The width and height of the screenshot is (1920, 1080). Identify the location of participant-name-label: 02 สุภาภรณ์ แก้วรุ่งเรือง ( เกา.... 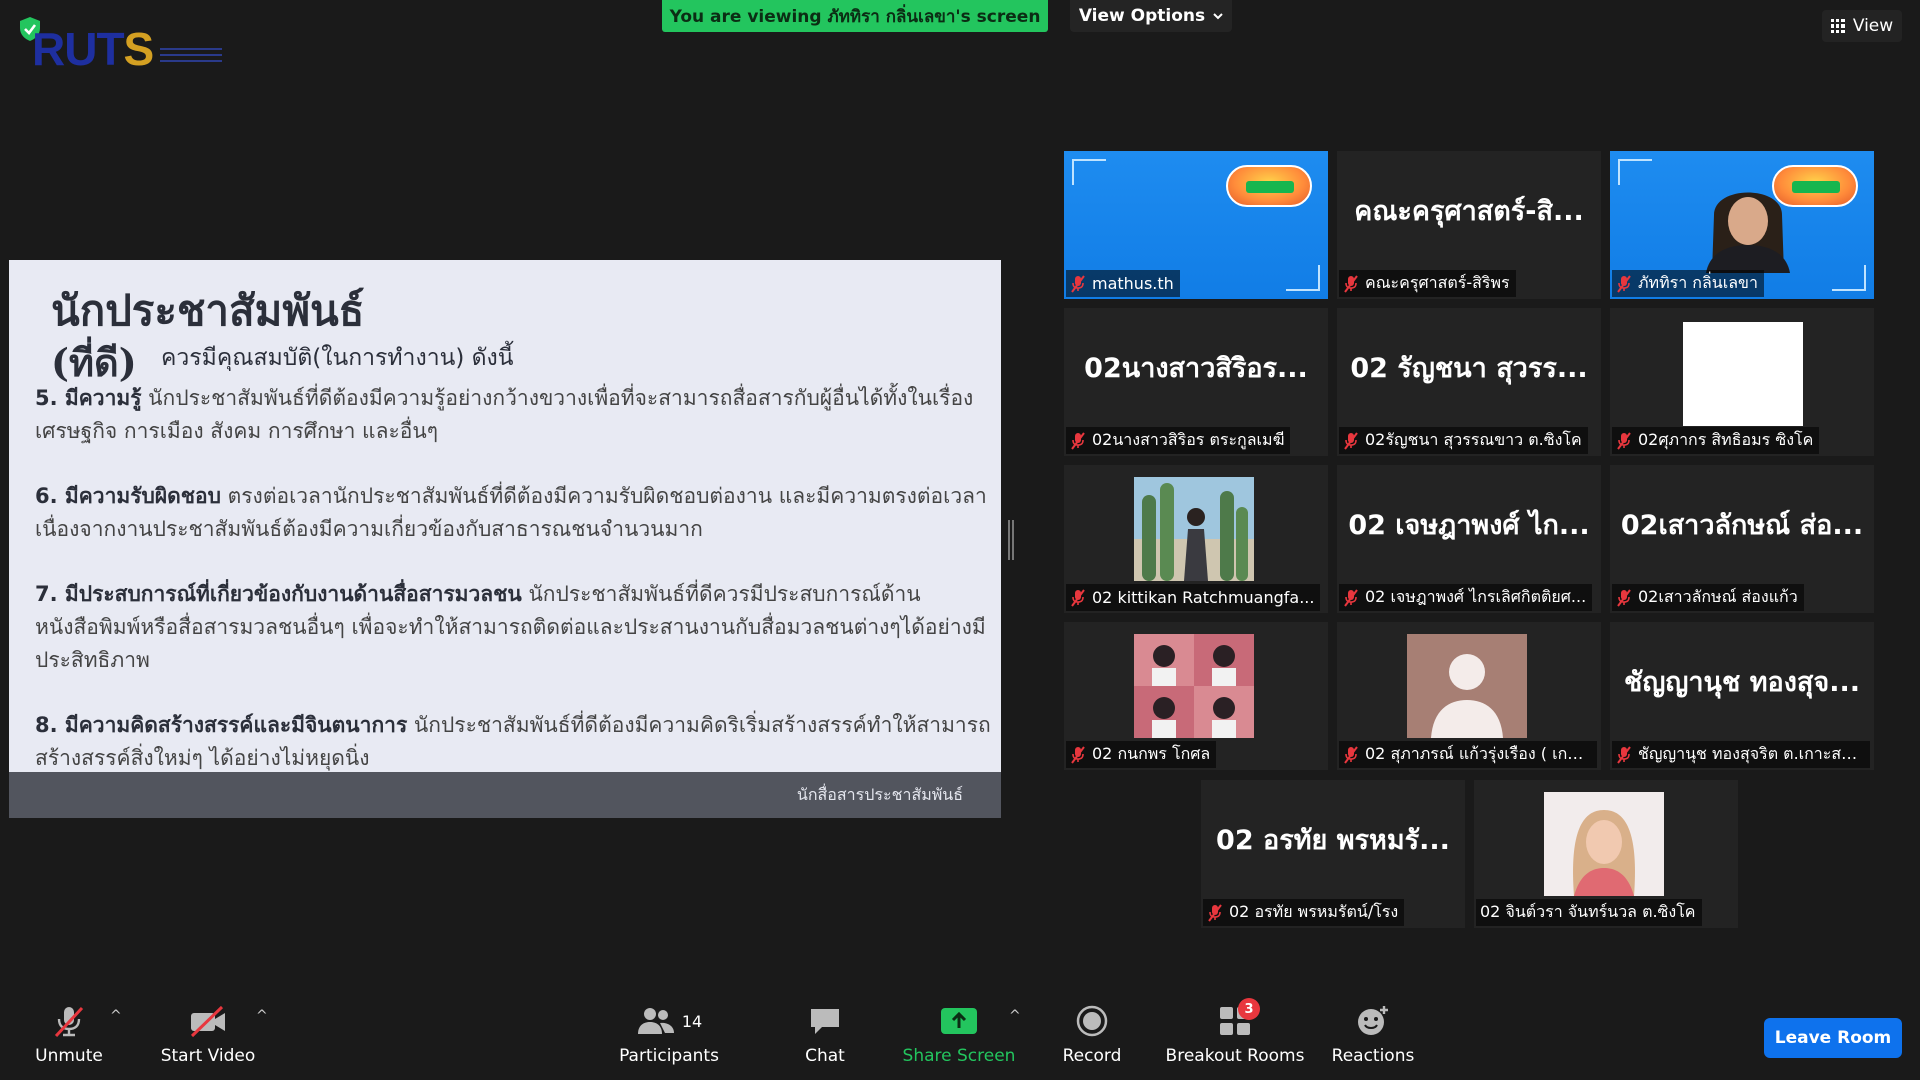
(1468, 754).